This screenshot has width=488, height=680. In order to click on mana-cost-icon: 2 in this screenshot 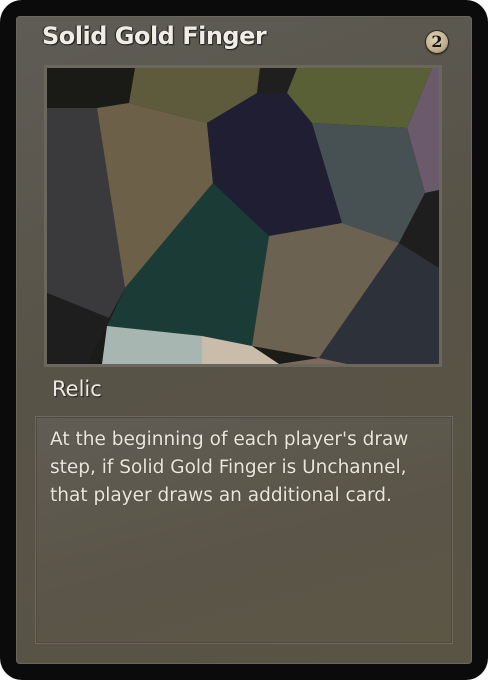, I will do `click(437, 42)`.